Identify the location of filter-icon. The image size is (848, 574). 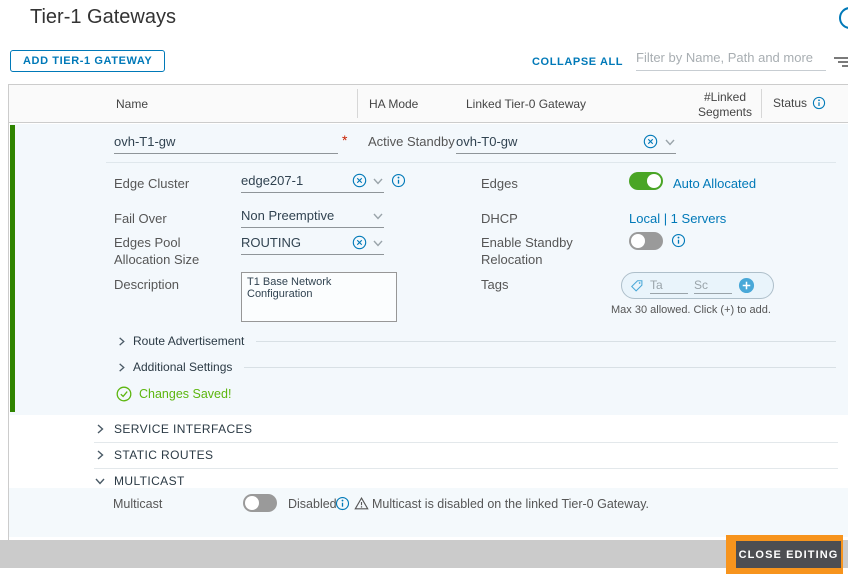
(840, 63).